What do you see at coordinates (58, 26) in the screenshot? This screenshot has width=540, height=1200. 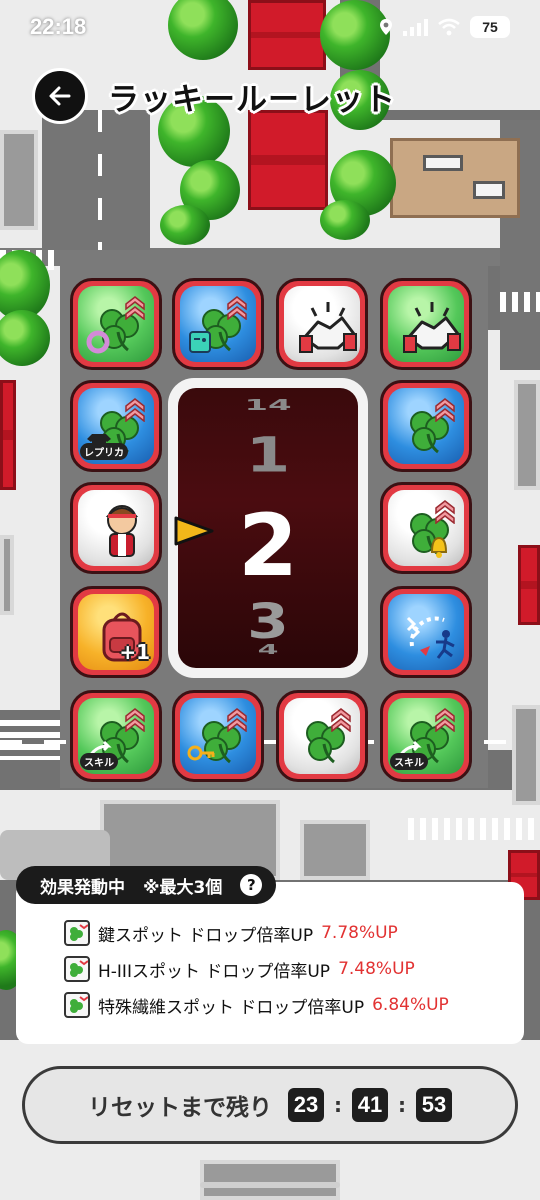 I see `status-clock: 22:18` at bounding box center [58, 26].